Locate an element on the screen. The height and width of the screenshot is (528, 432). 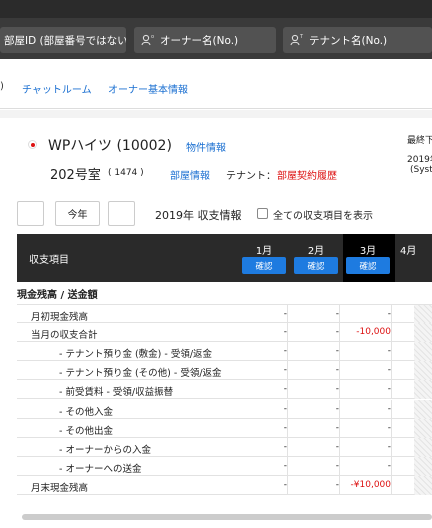
table-header: 収支項目 1月 確認 2月 確認 3月 確認 4月 is located at coordinates (224, 258).